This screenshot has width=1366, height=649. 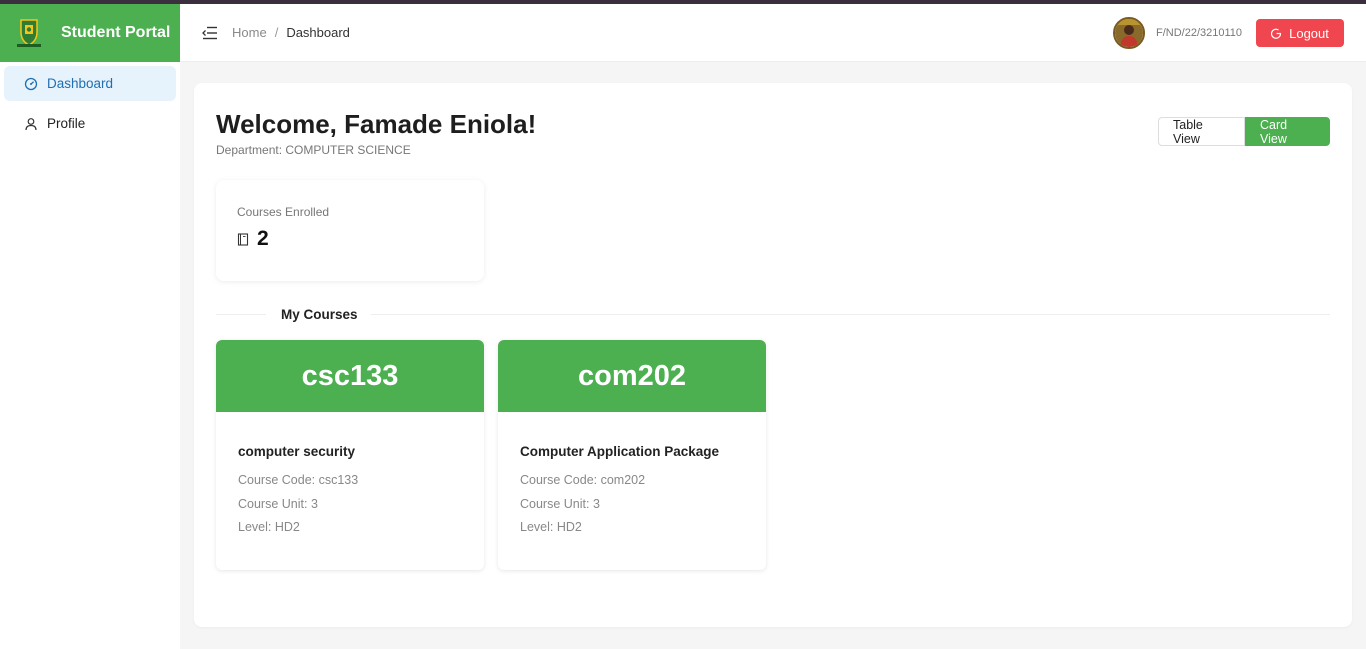 I want to click on sidebar-item-profile: Profile, so click(x=90, y=123).